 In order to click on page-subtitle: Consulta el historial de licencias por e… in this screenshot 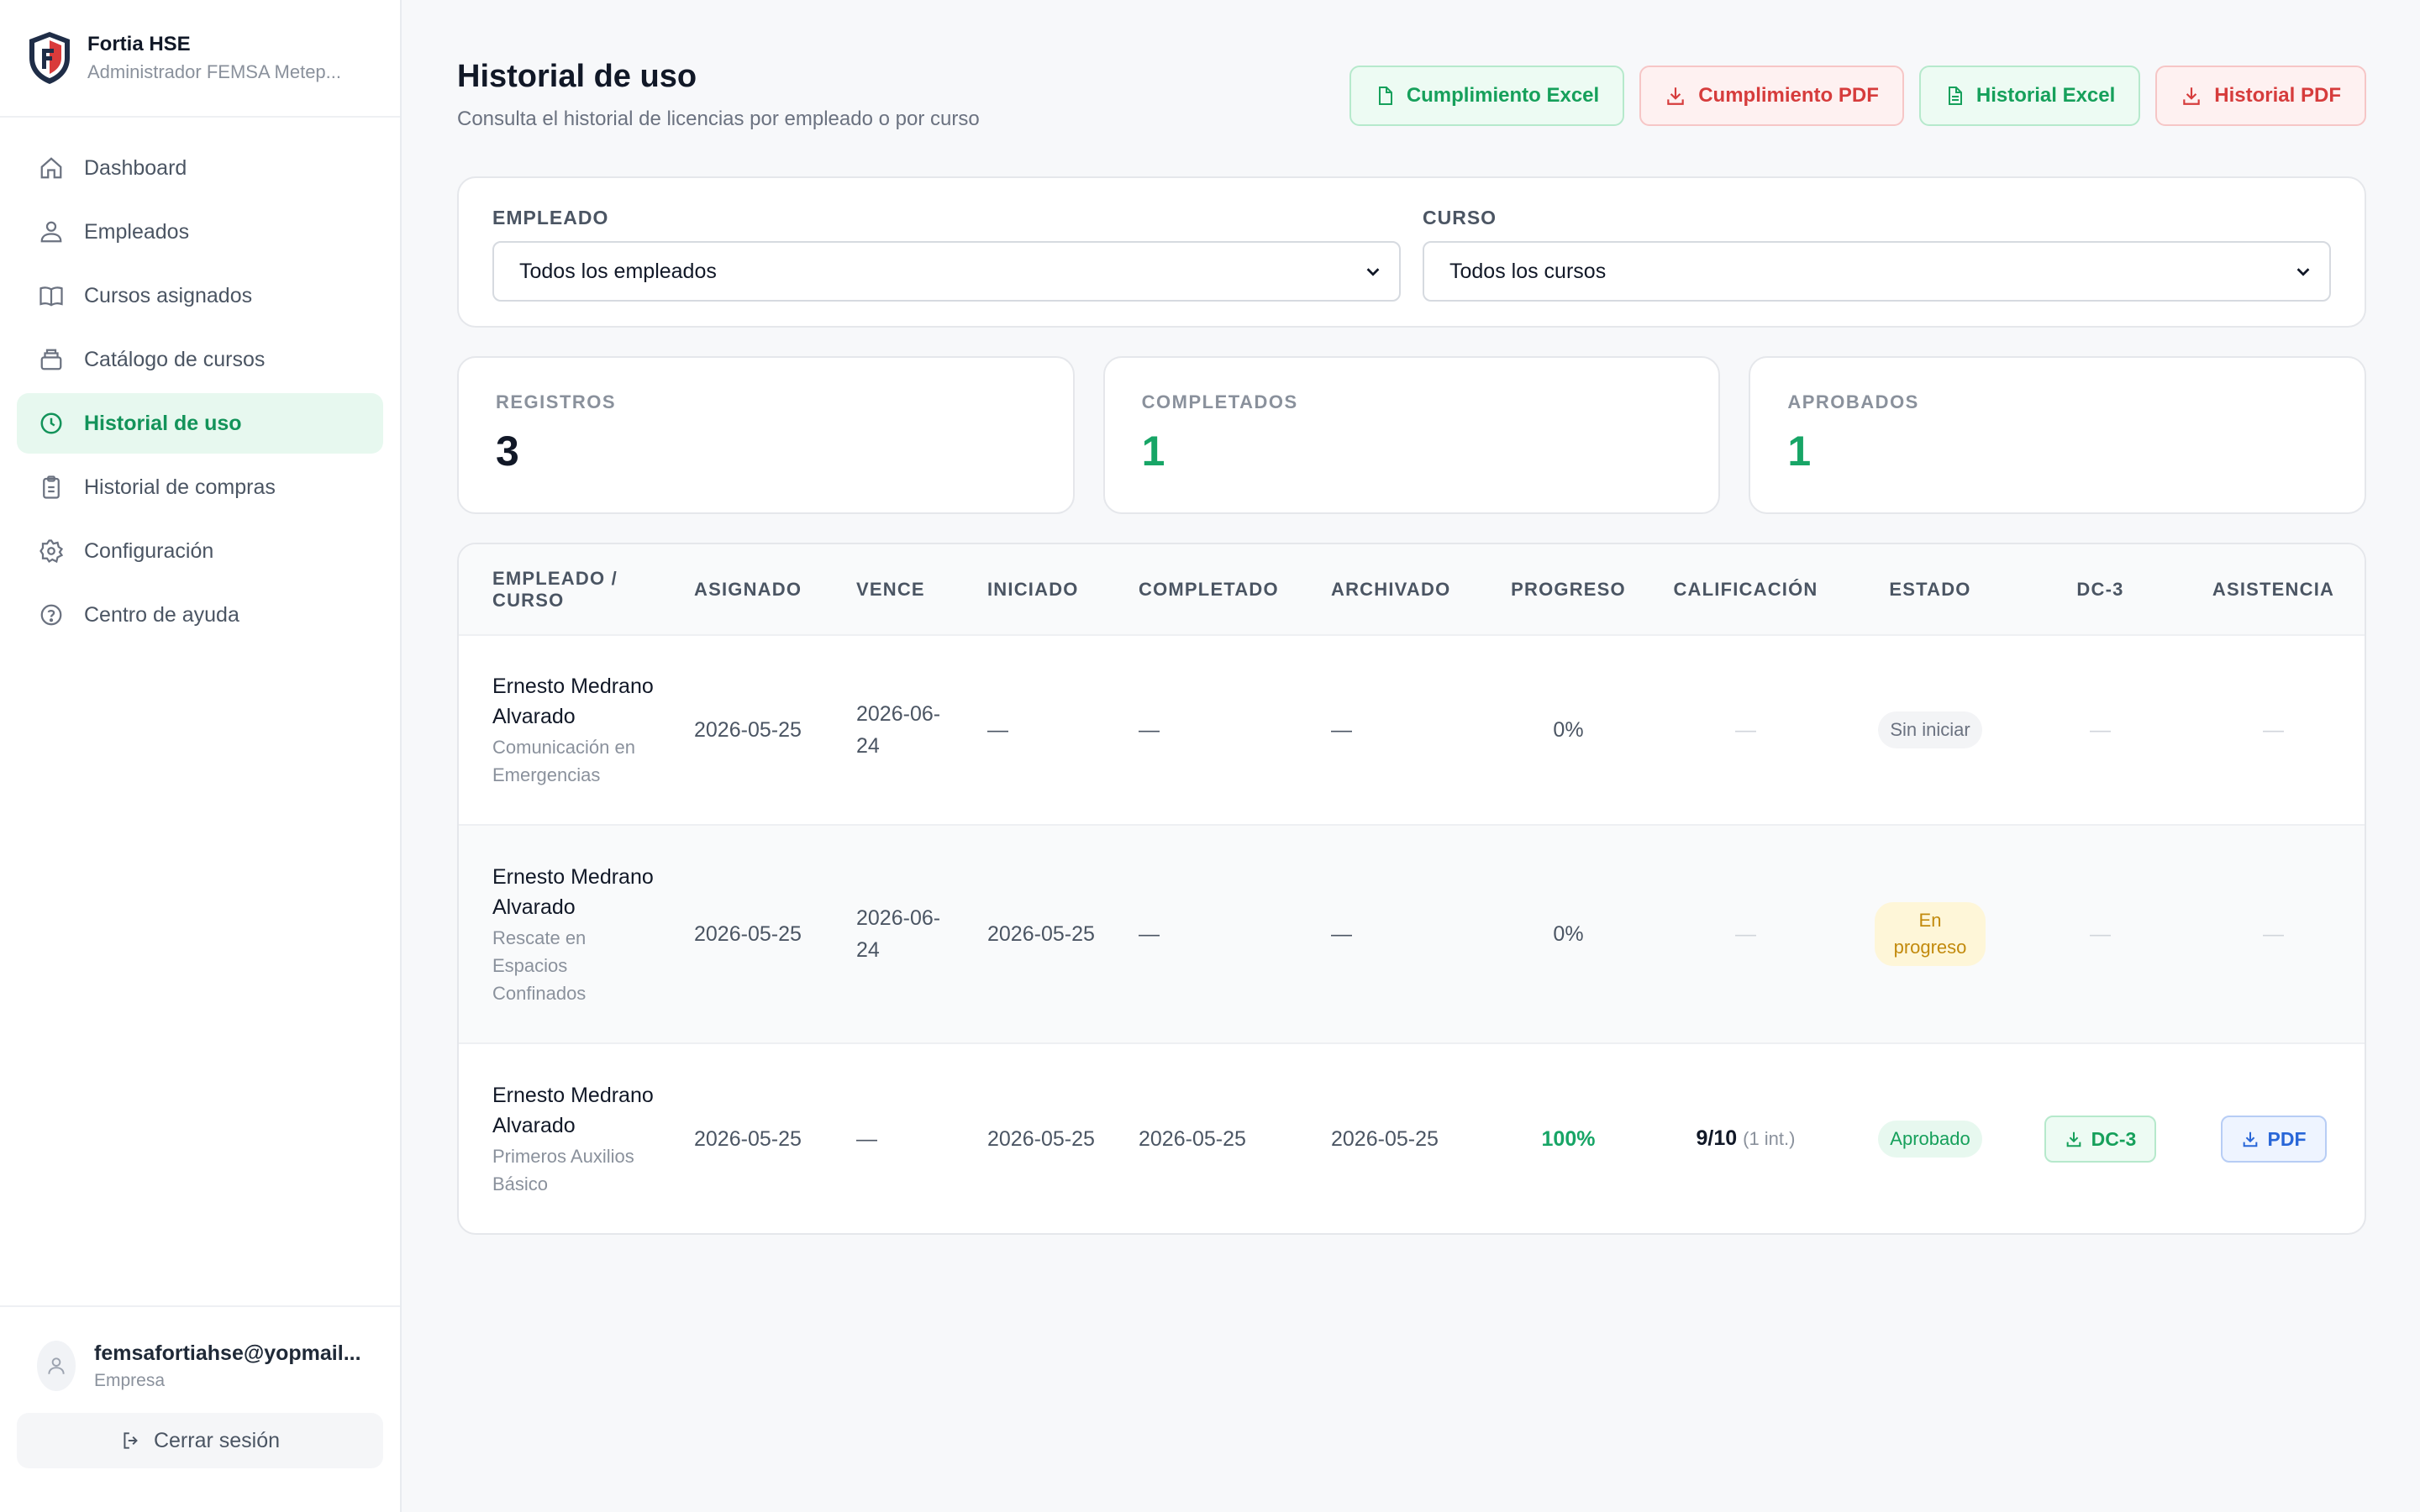, I will do `click(719, 119)`.